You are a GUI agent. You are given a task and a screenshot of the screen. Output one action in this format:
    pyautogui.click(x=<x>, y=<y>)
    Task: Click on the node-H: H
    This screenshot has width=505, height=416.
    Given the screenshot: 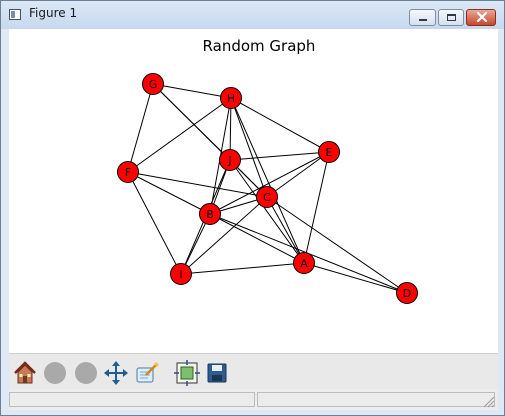 What is the action you would take?
    pyautogui.click(x=231, y=98)
    